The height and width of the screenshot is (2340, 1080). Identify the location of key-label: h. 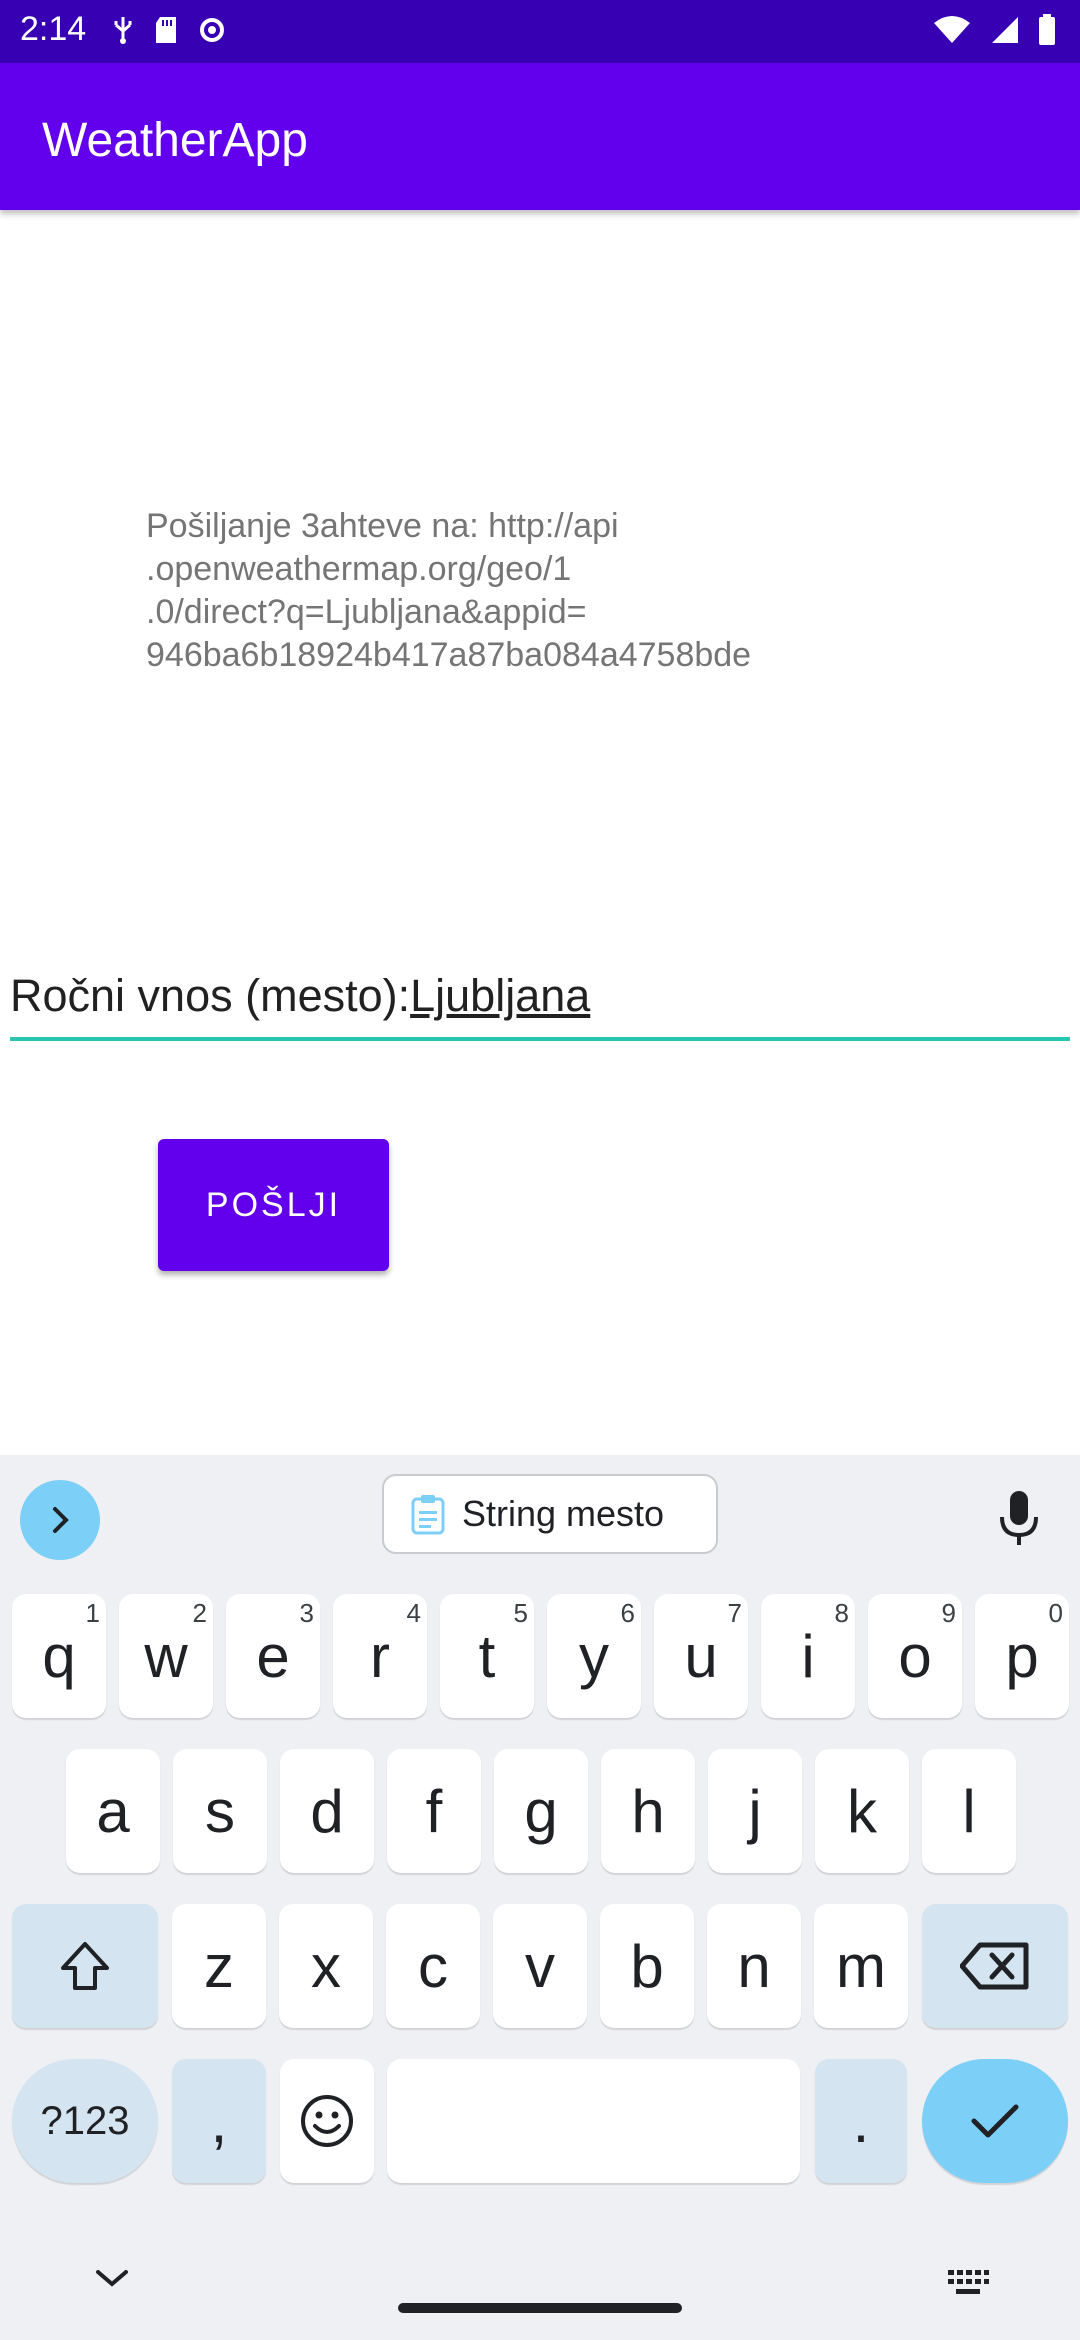
(648, 1811).